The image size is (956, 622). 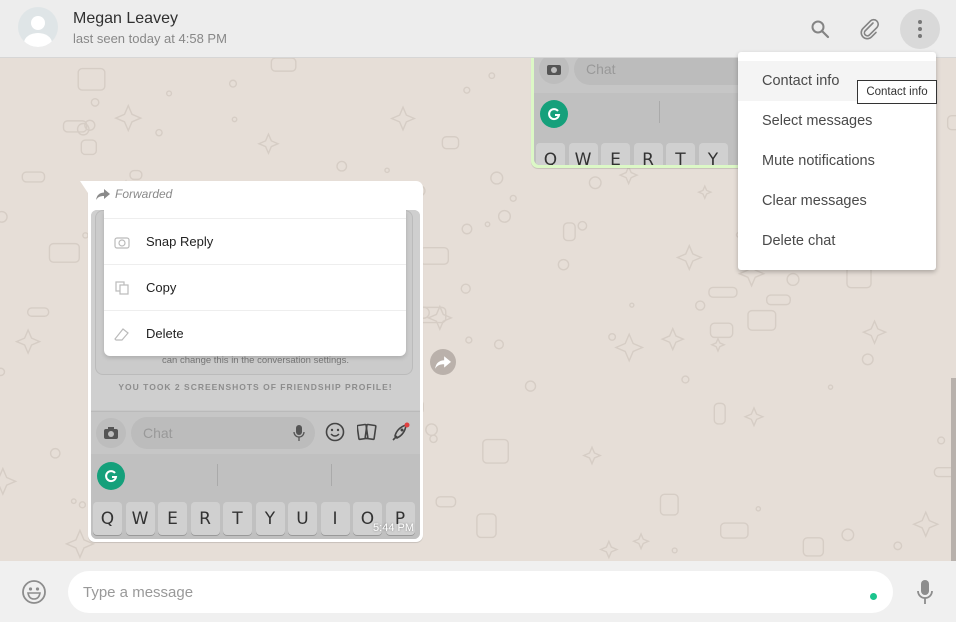 I want to click on grammarly-logo, so click(x=554, y=114).